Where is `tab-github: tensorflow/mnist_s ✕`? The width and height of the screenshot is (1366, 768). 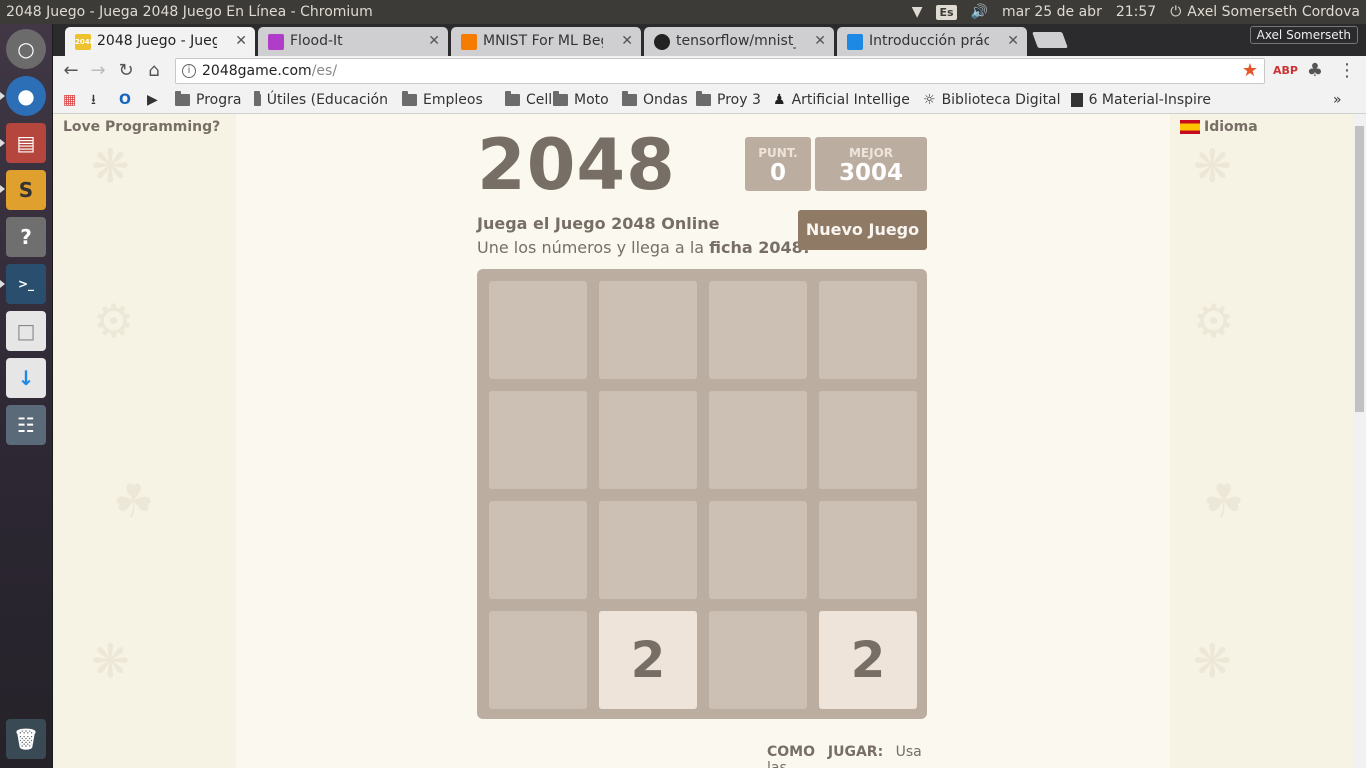
tab-github: tensorflow/mnist_s ✕ is located at coordinates (739, 41).